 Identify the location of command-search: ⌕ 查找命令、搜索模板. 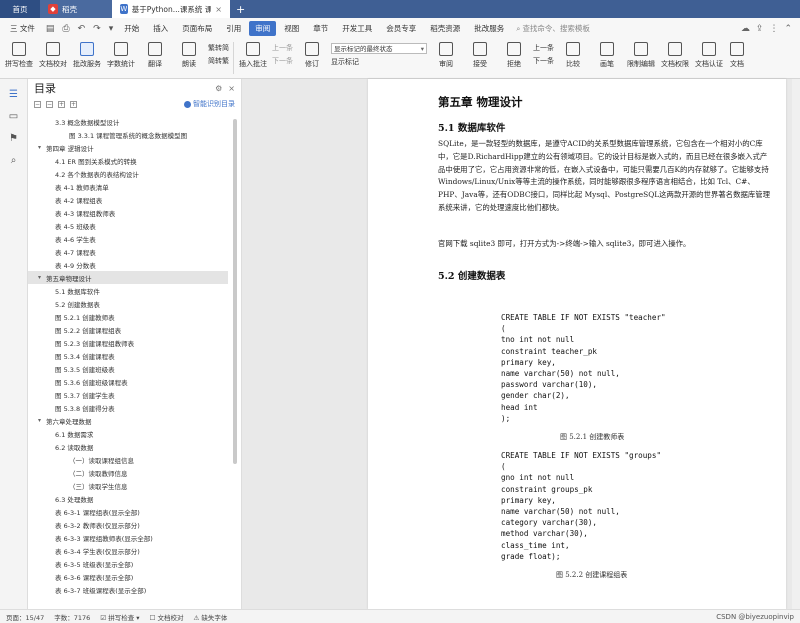
(553, 28).